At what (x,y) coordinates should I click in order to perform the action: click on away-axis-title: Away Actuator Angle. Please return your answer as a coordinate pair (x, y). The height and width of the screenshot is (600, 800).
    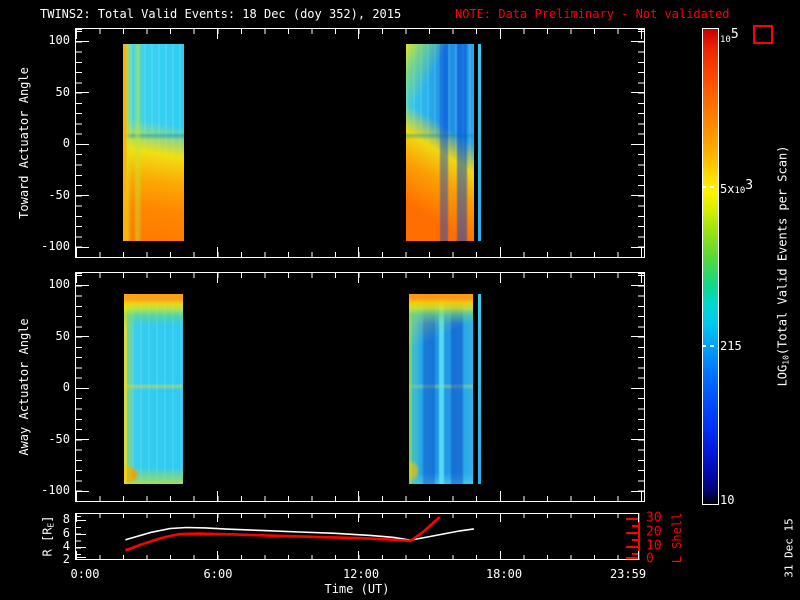
    Looking at the image, I should click on (24, 387).